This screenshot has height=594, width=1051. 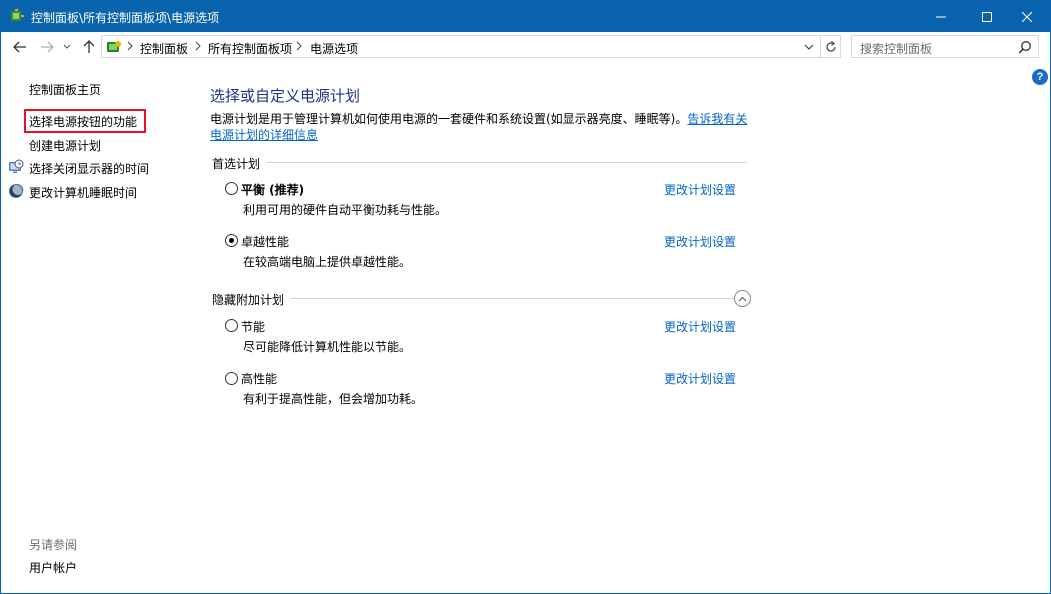 What do you see at coordinates (89, 168) in the screenshot?
I see `sidebar-item-display-off-time: 选择关闭显示器的时间` at bounding box center [89, 168].